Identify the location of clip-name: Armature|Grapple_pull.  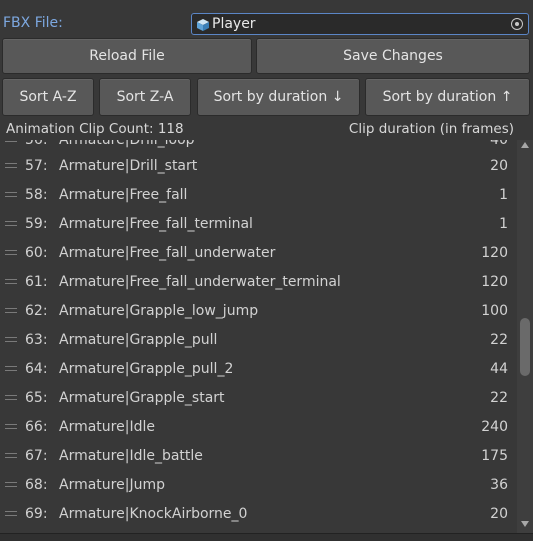
(138, 340).